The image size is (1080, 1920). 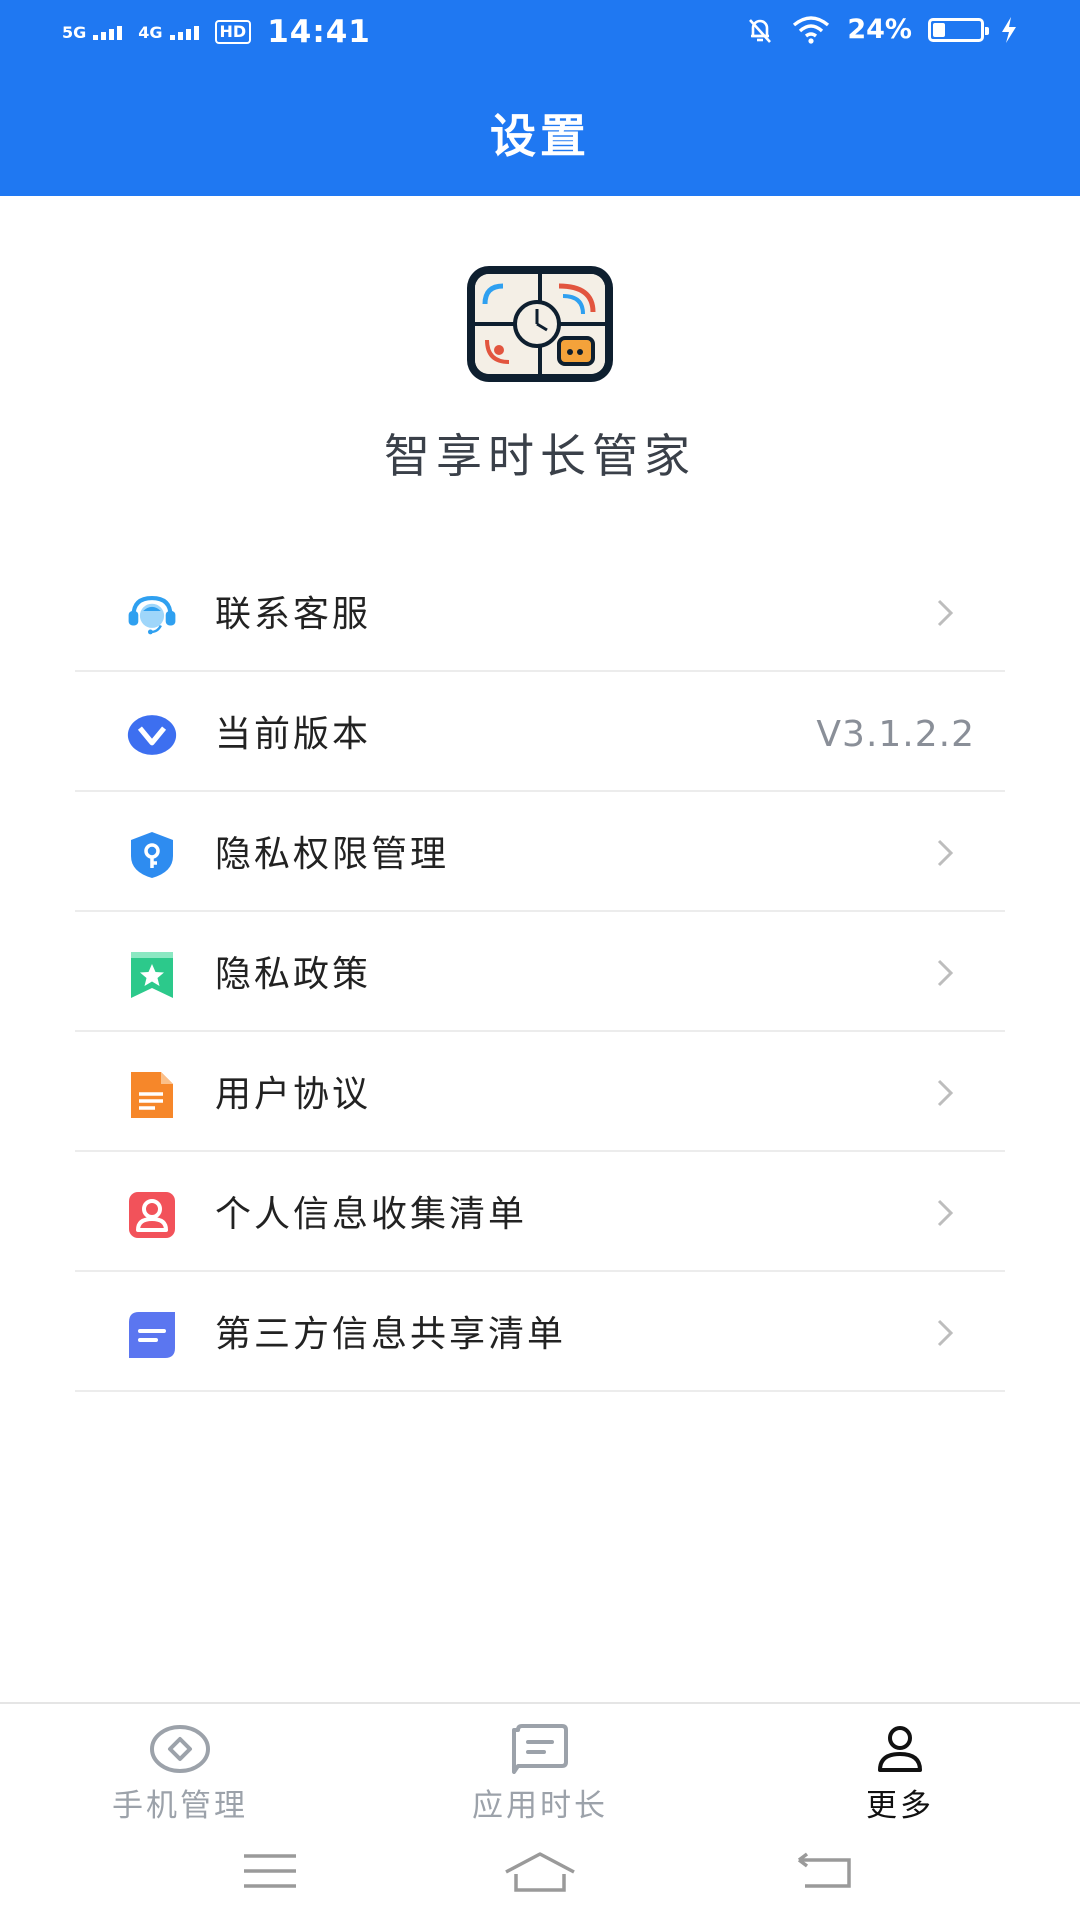 I want to click on home-icon, so click(x=540, y=1871).